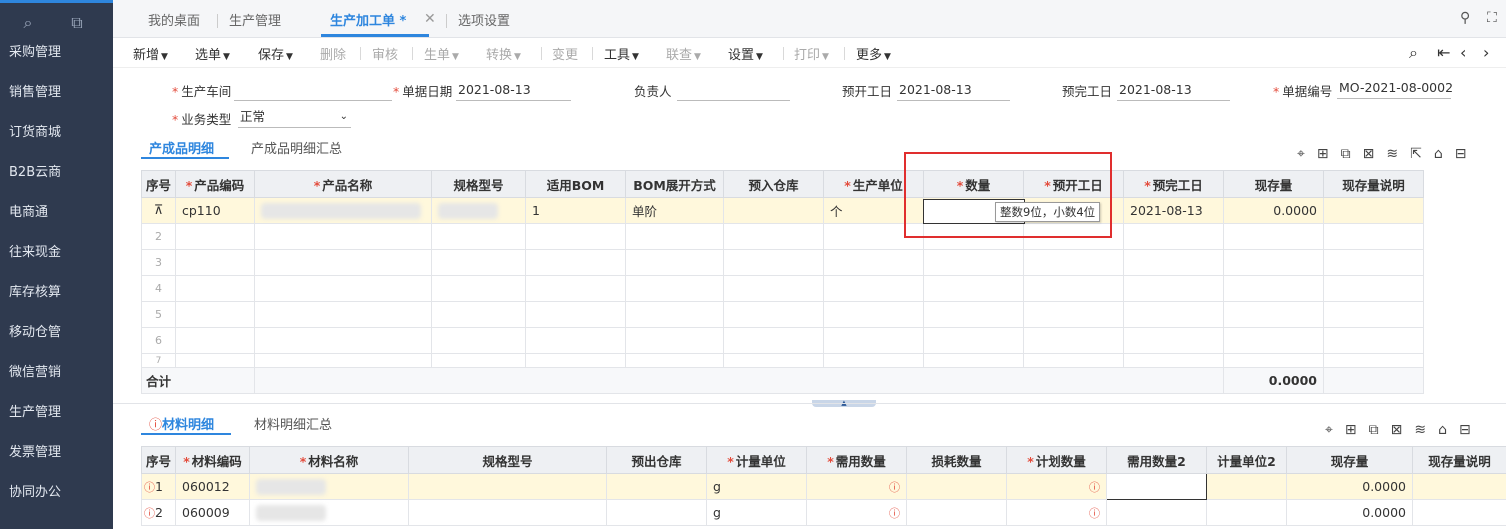  What do you see at coordinates (482, 91) in the screenshot?
I see `date-field: * 单据日期 2021-08-13` at bounding box center [482, 91].